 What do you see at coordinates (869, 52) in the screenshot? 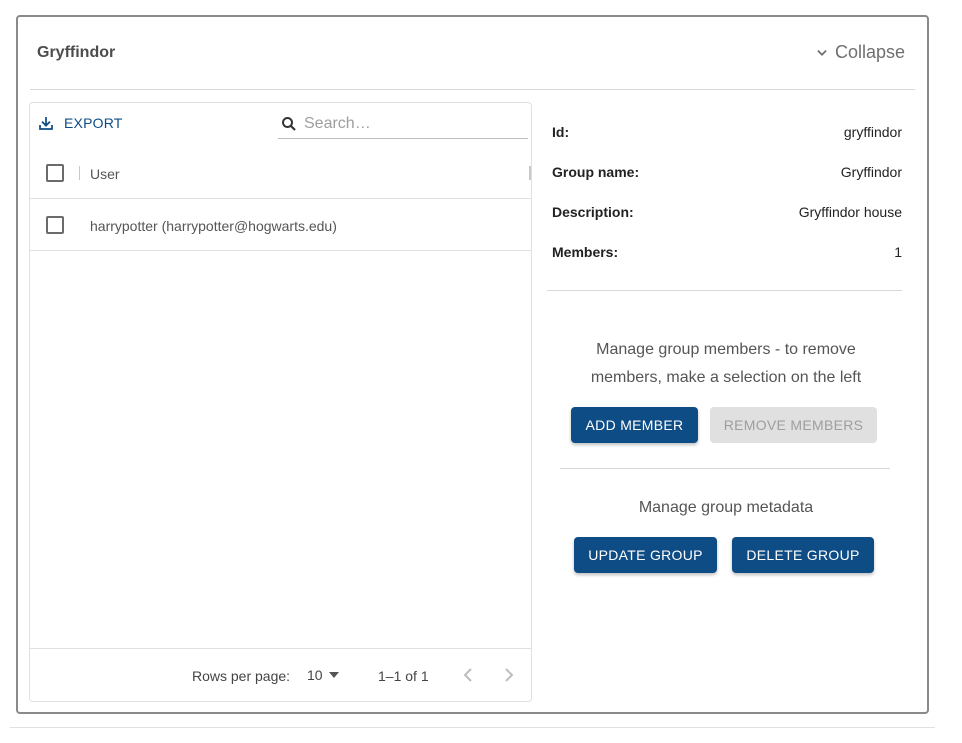
I see `collapse-label: Collapse` at bounding box center [869, 52].